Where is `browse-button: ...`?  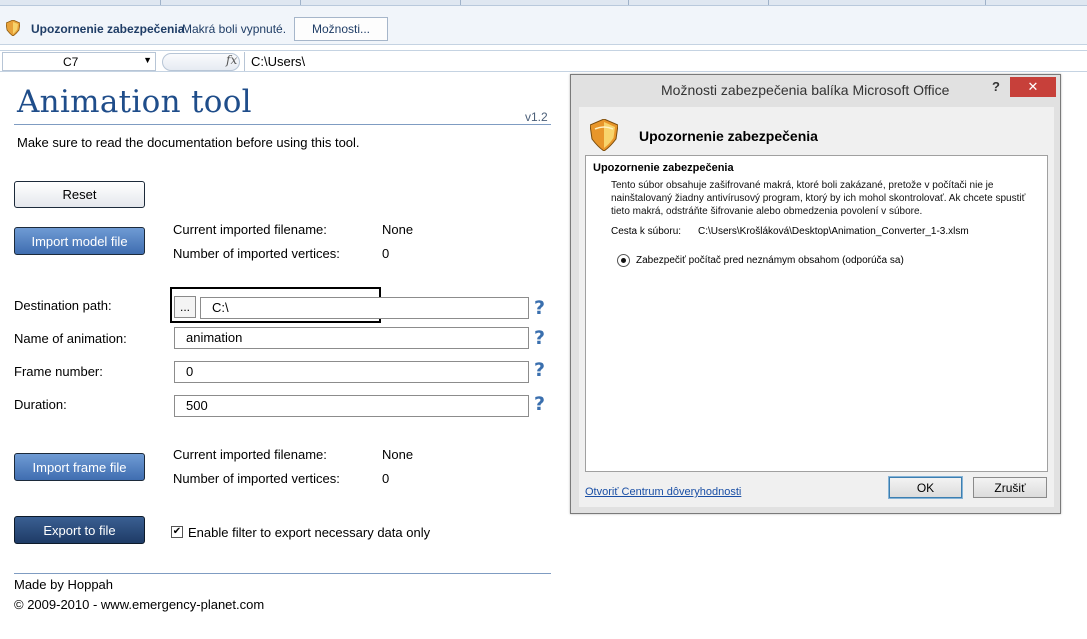 browse-button: ... is located at coordinates (185, 307).